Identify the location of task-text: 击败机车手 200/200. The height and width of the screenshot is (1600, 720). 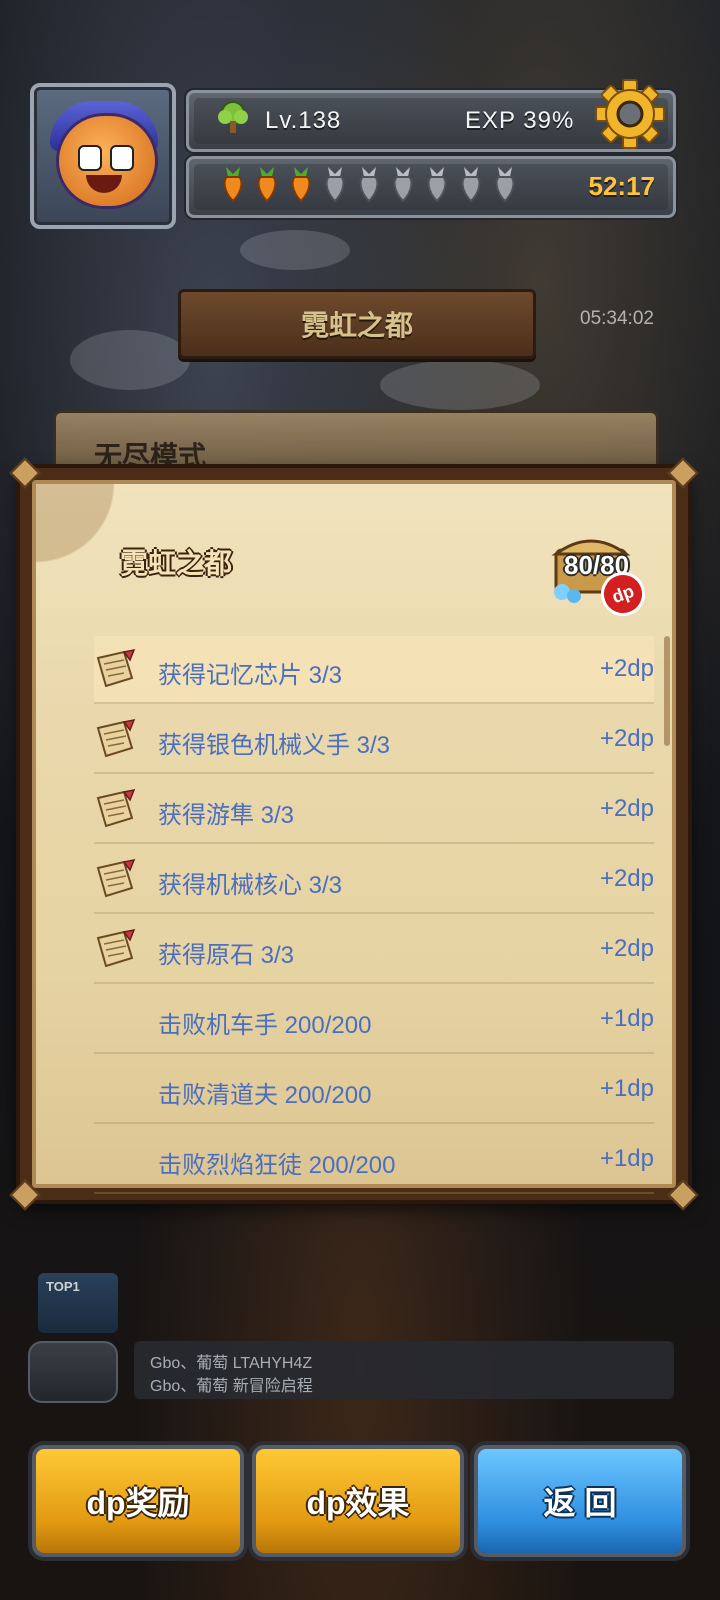
(265, 1025).